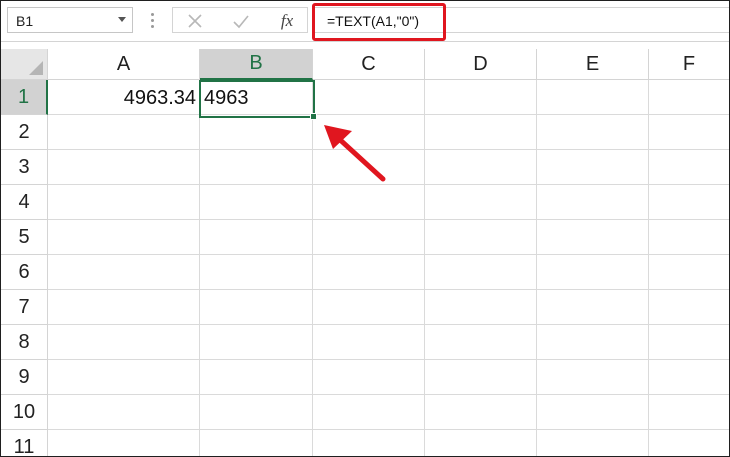  What do you see at coordinates (257, 99) in the screenshot?
I see `active-cell-border` at bounding box center [257, 99].